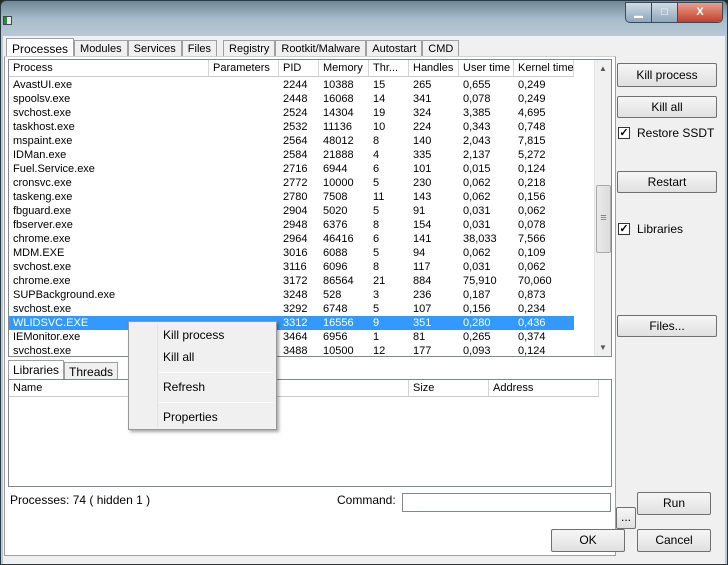 The image size is (728, 565). I want to click on table-row: cronsvc.exe 2772 10000 5 230 0,062 0,218, so click(291, 183).